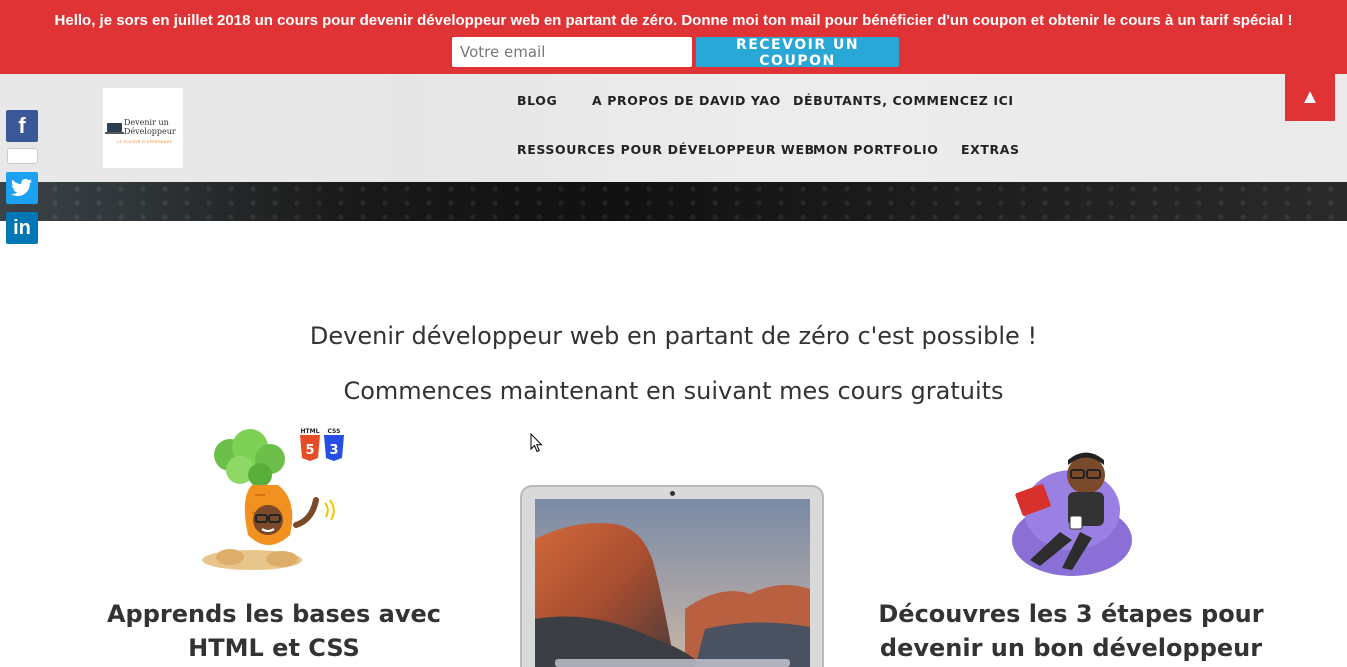  What do you see at coordinates (537, 100) in the screenshot?
I see `nav-item-blog: BLOG` at bounding box center [537, 100].